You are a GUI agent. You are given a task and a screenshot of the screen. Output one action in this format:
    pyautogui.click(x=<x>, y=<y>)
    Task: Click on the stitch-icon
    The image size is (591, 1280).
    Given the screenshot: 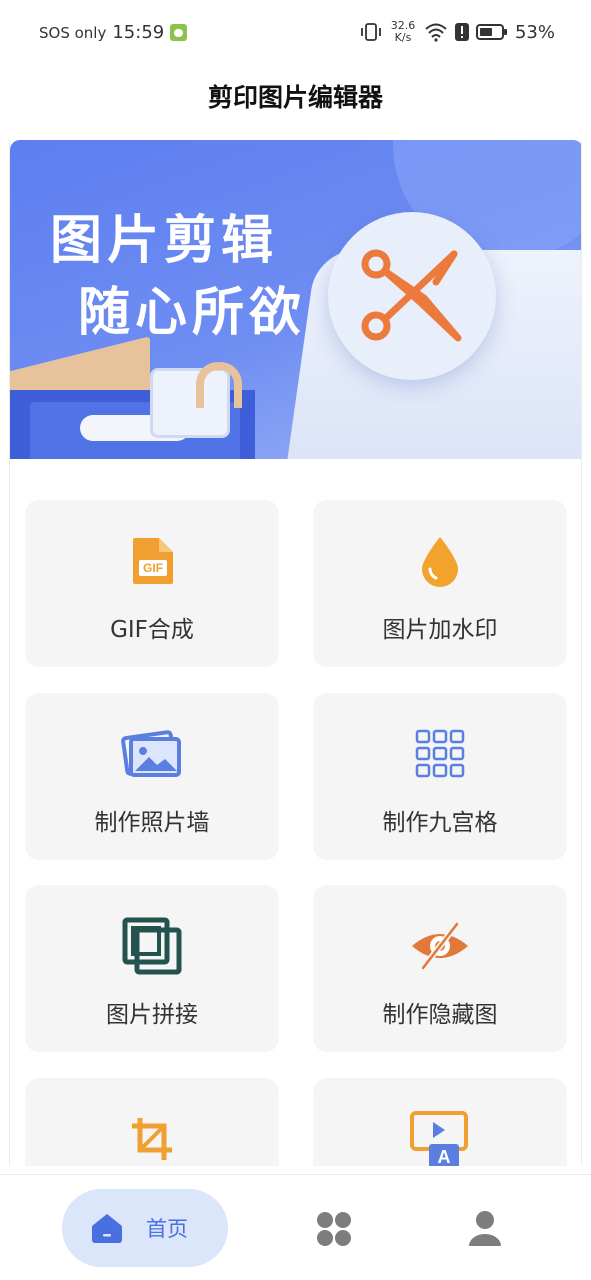 What is the action you would take?
    pyautogui.click(x=152, y=946)
    